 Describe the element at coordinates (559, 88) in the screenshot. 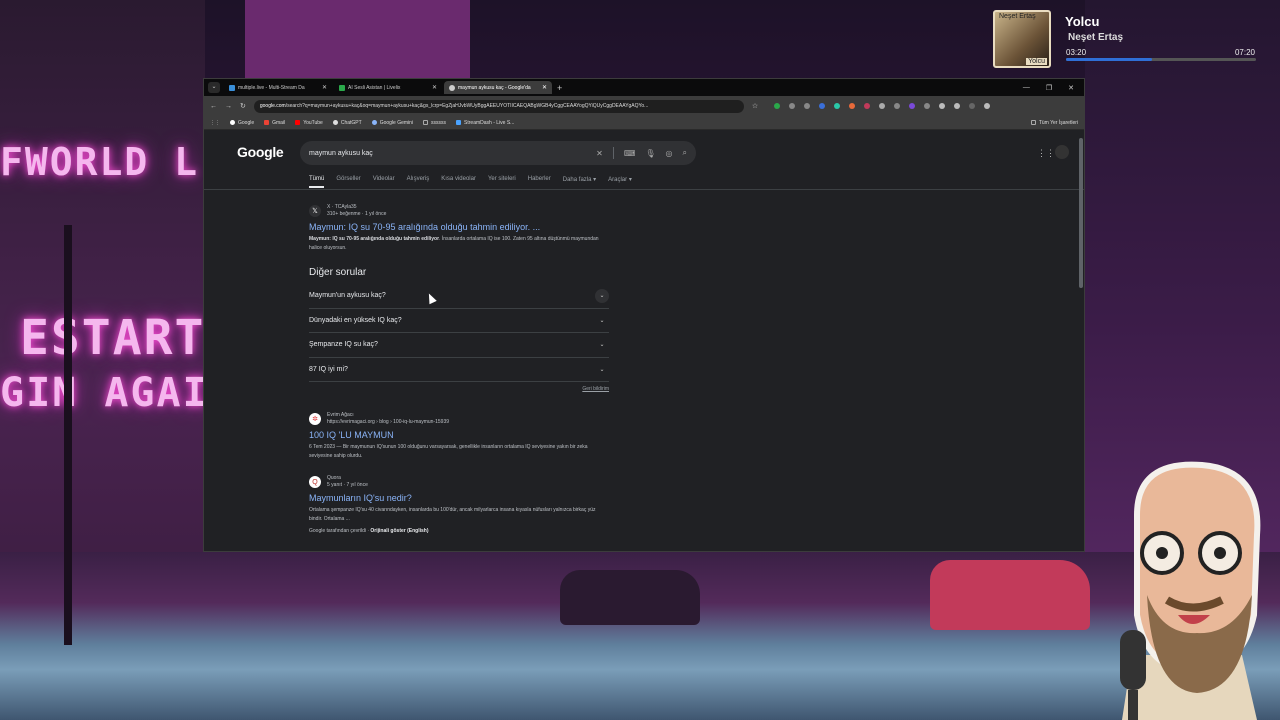

I see `new-tab-button: +` at that location.